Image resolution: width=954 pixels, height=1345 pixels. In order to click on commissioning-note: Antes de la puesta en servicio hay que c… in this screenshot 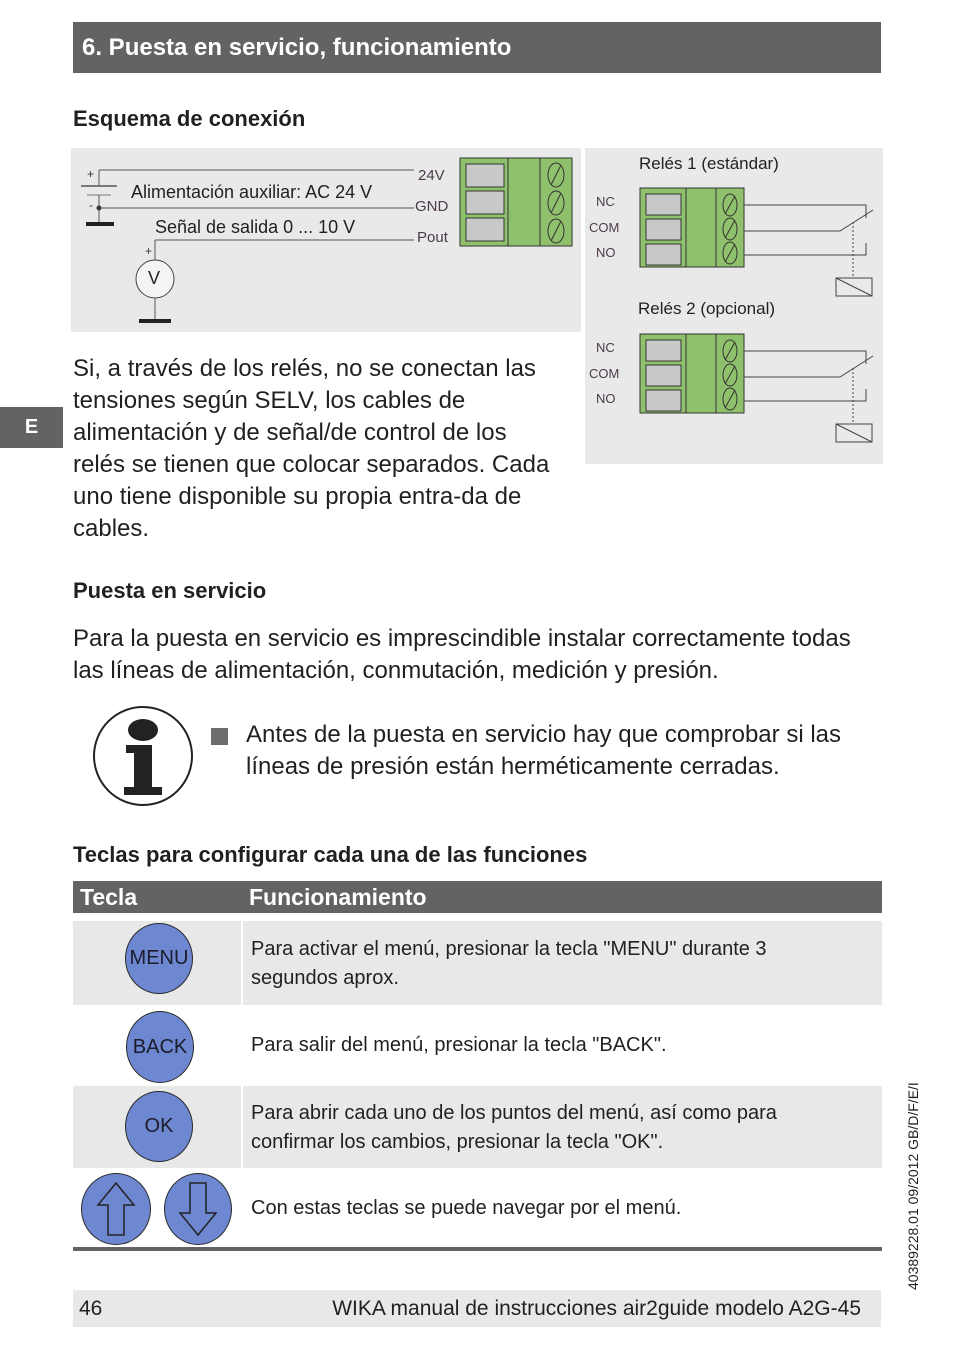, I will do `click(543, 750)`.